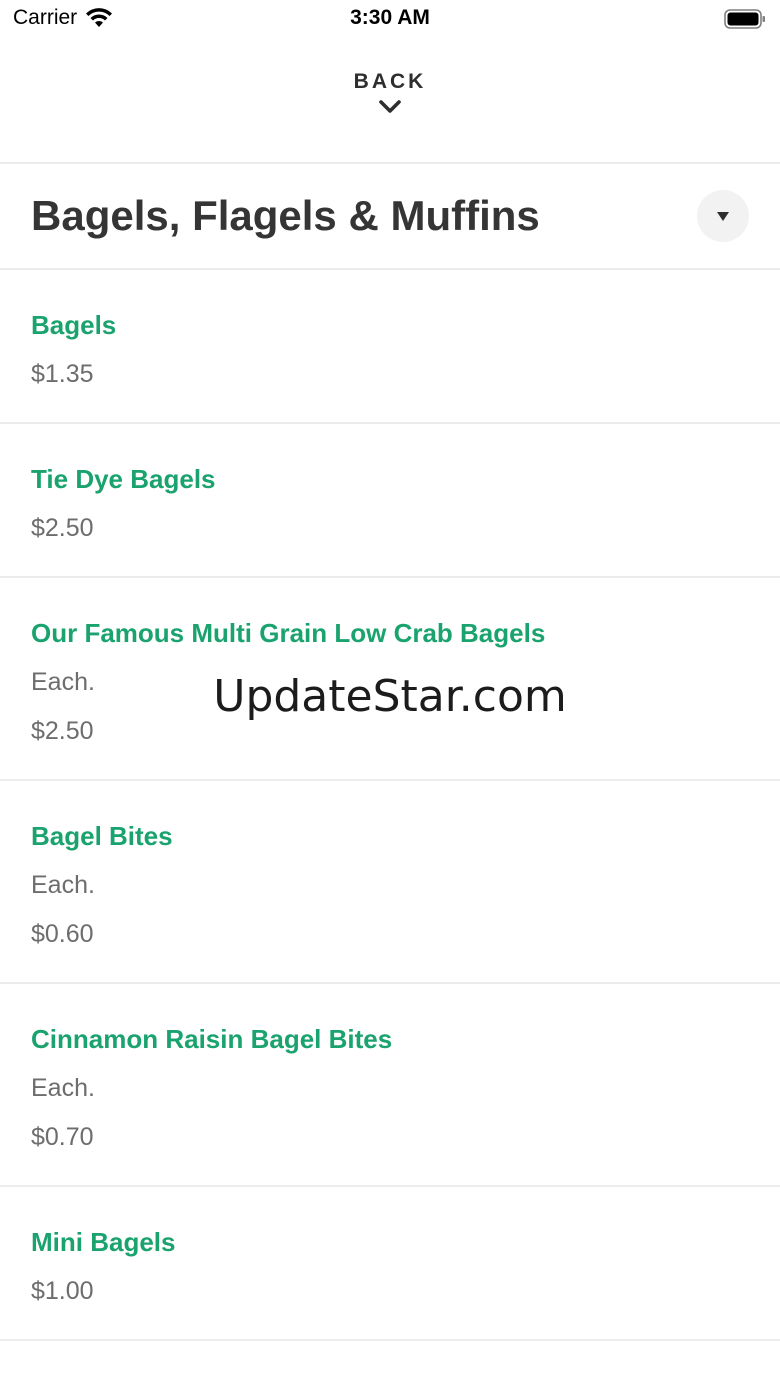 This screenshot has height=1387, width=780. I want to click on back-button: BACK, so click(390, 105).